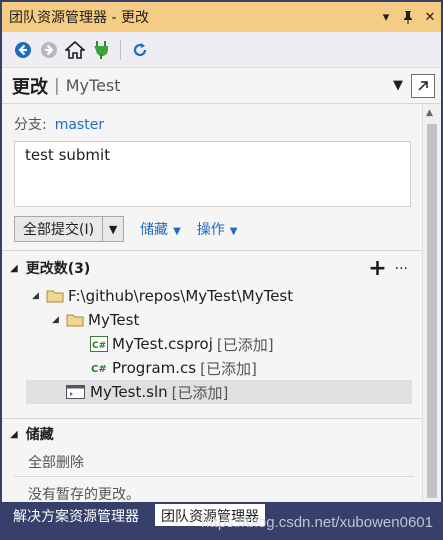 The image size is (443, 540). I want to click on page-title: 更改, so click(30, 87).